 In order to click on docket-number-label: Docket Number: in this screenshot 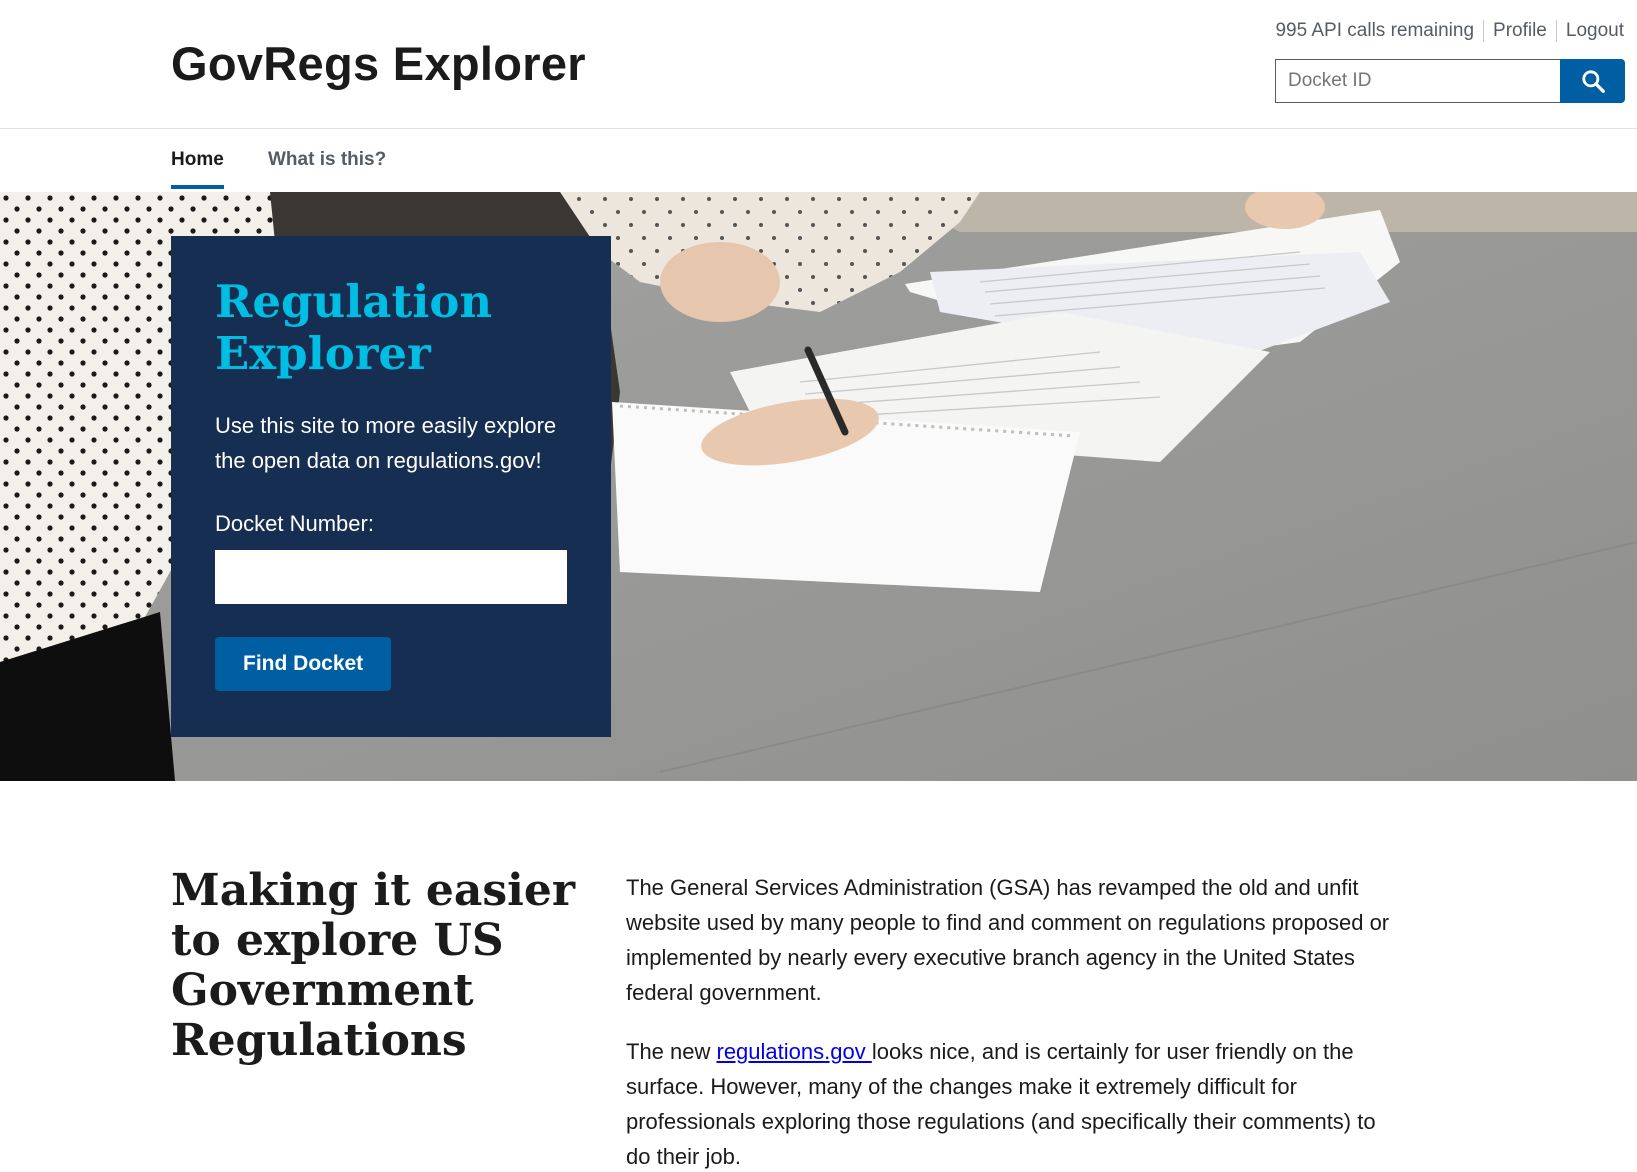, I will do `click(294, 523)`.